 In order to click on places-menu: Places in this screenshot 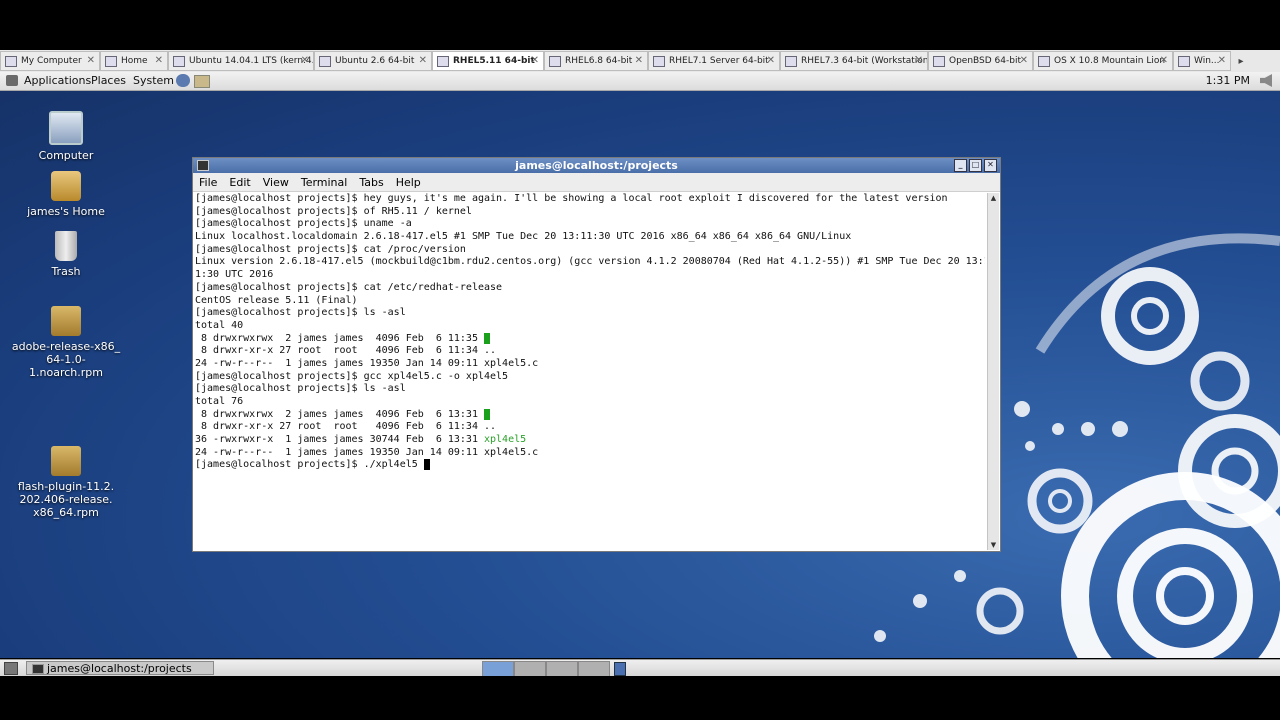, I will do `click(108, 80)`.